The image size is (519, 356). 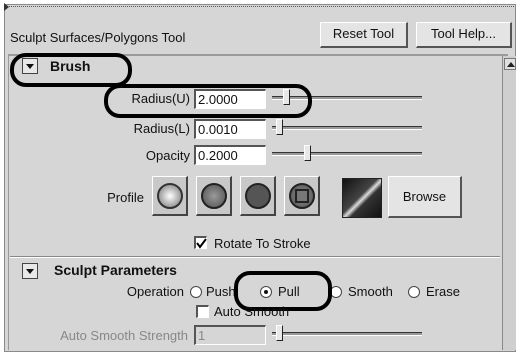 I want to click on push-label: Push, so click(x=221, y=291).